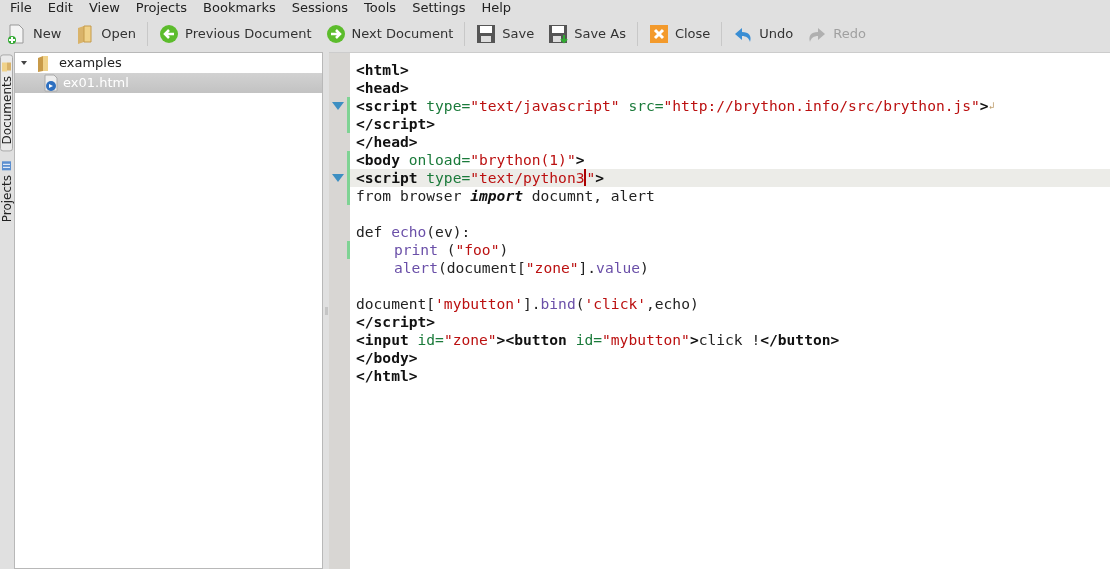  I want to click on tree-item: examples, so click(168, 63).